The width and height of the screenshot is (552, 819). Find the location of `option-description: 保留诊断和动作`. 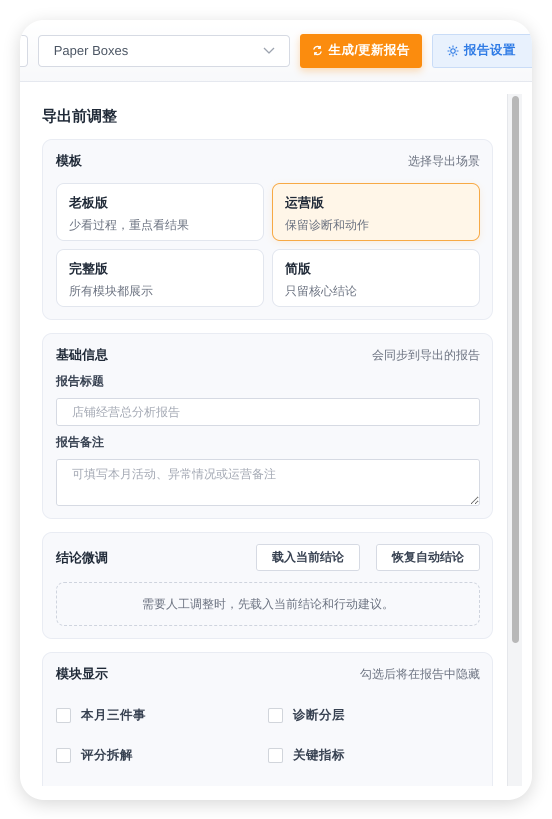

option-description: 保留诊断和动作 is located at coordinates (327, 225).